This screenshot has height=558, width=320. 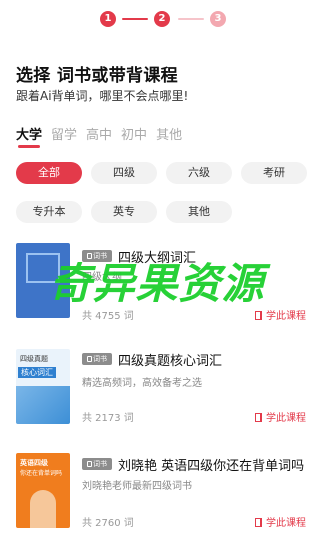 I want to click on cover-title-line: 核心词汇, so click(x=37, y=372).